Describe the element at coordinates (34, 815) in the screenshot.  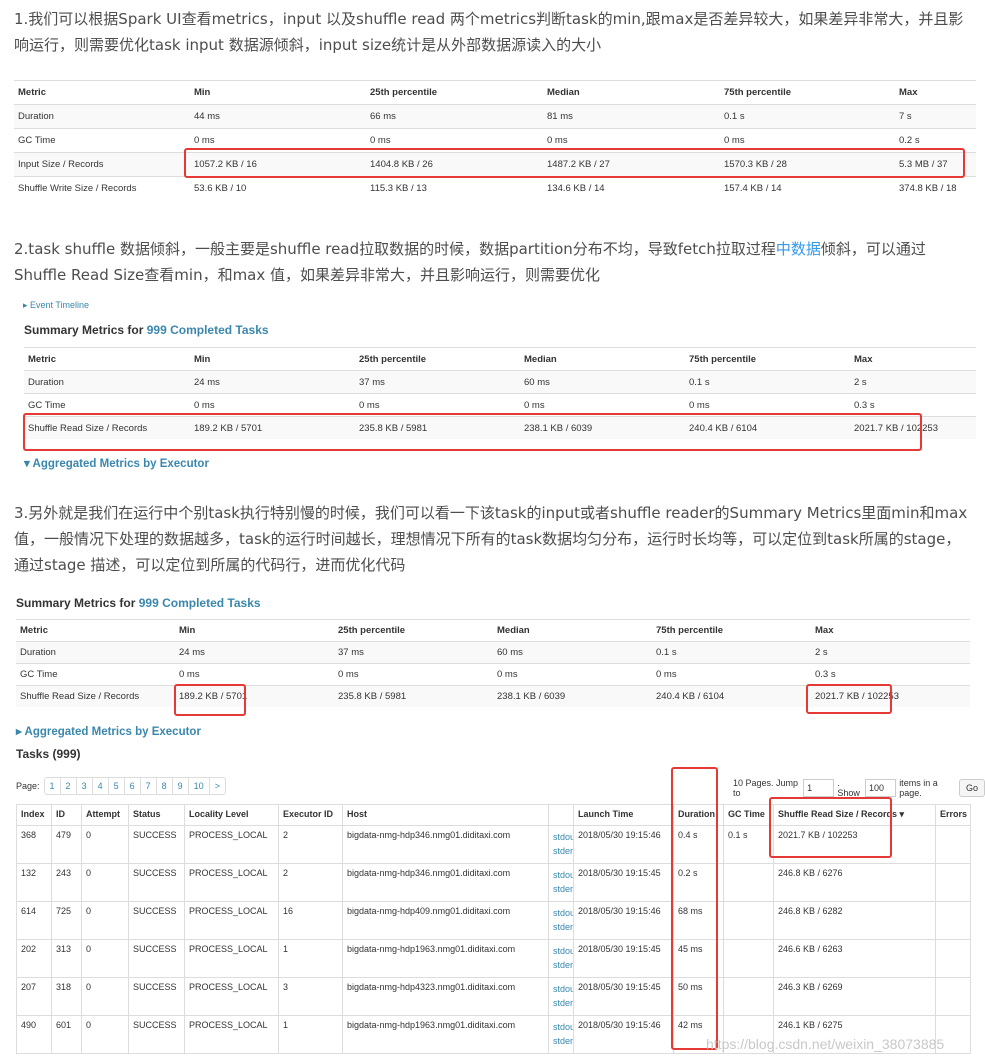
I see `column-header: Index` at that location.